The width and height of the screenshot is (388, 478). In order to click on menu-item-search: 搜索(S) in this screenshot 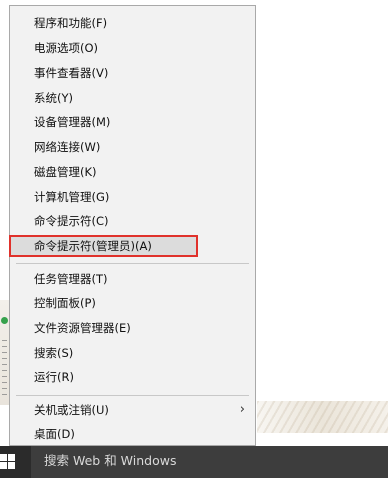, I will do `click(132, 353)`.